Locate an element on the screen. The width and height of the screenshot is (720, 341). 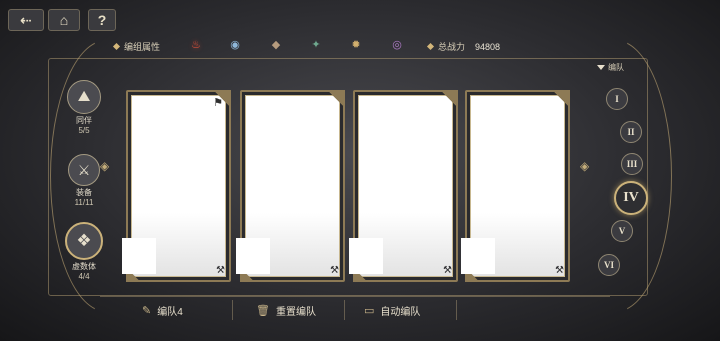
power-label: 总战力 is located at coordinates (452, 47).